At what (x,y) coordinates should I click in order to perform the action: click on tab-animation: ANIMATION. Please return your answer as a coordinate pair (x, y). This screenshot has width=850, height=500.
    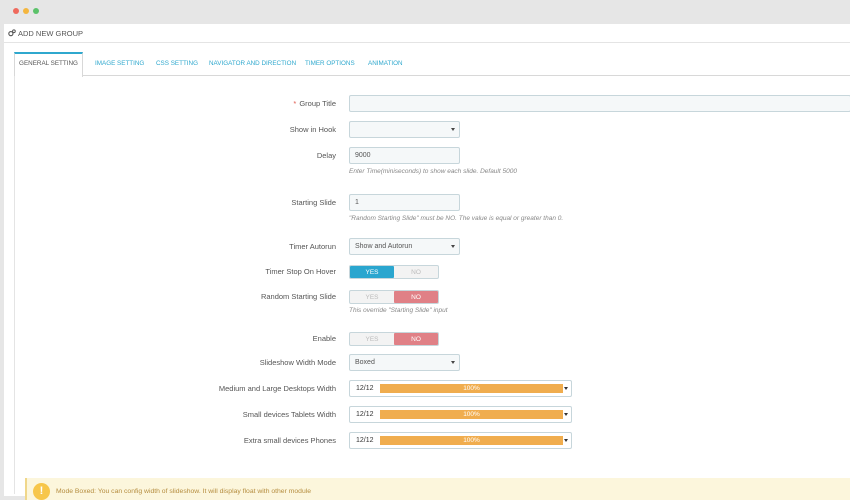
    Looking at the image, I should click on (385, 64).